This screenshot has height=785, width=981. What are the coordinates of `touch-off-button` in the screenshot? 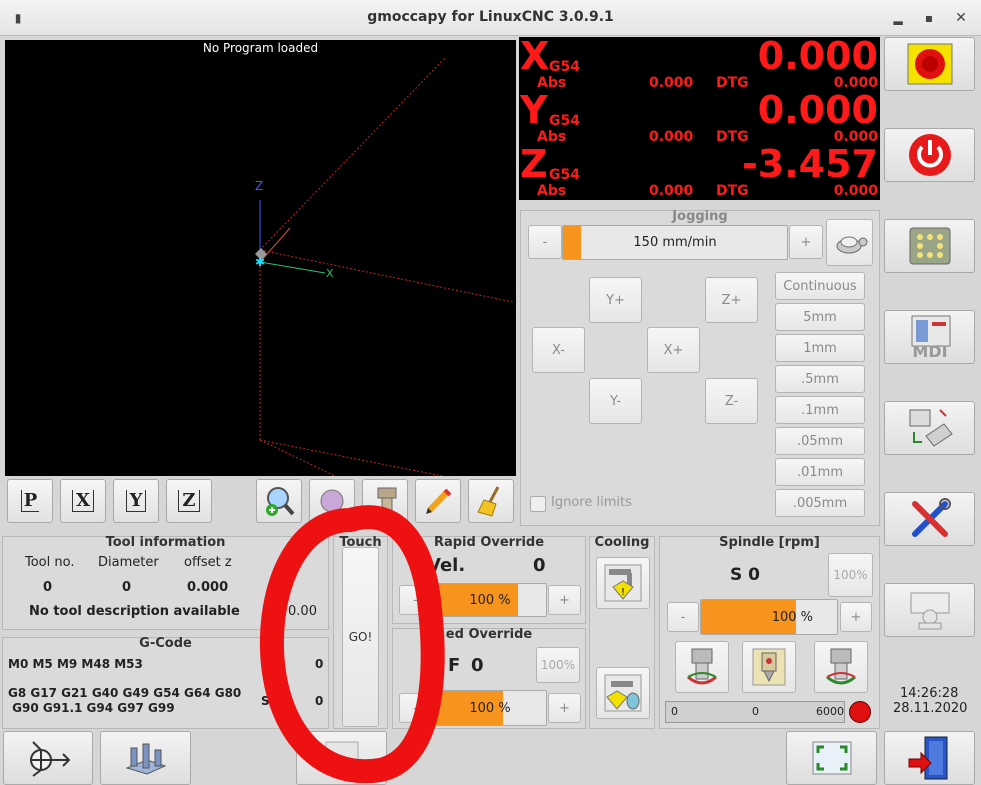 It's located at (145, 758).